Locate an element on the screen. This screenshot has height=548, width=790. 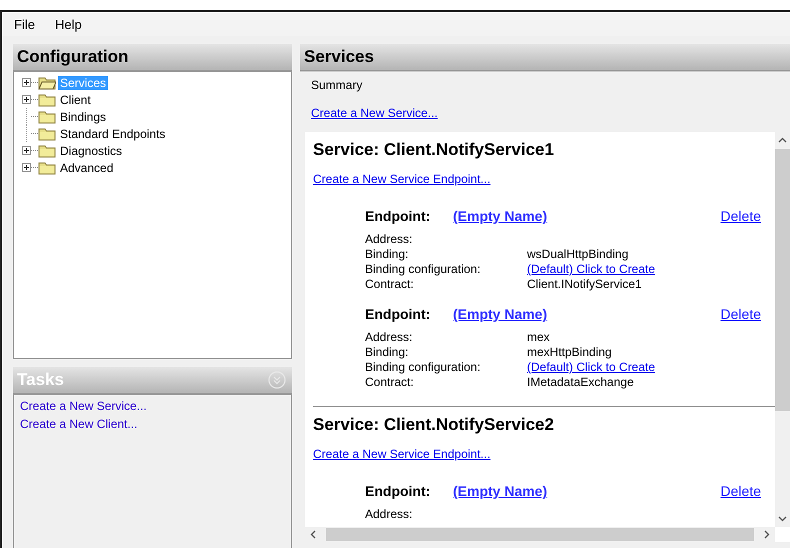
scroll-up-icon is located at coordinates (782, 140).